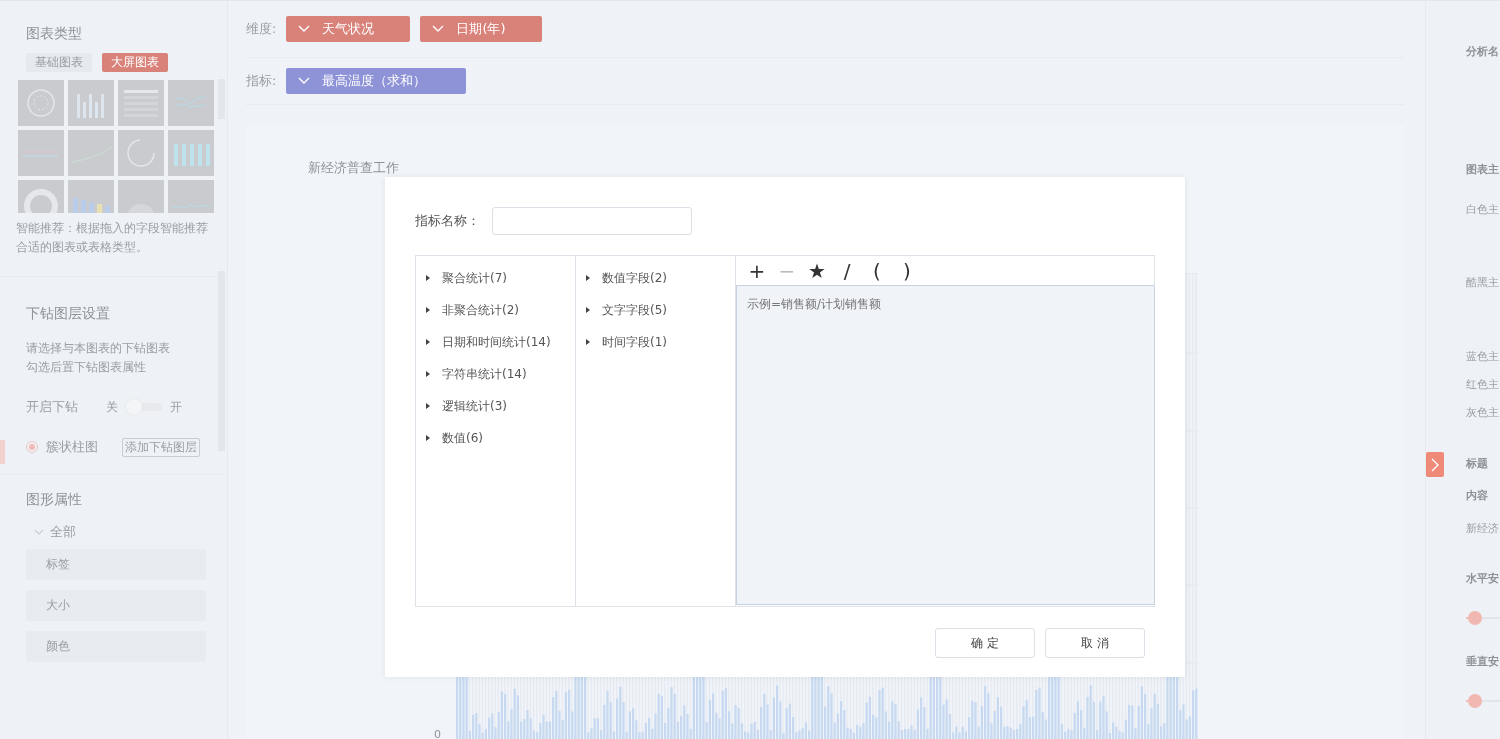  I want to click on panel-label: 图表主, so click(1483, 170).